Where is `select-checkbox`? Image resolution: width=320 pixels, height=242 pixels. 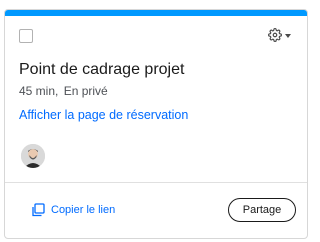
select-checkbox is located at coordinates (26, 36).